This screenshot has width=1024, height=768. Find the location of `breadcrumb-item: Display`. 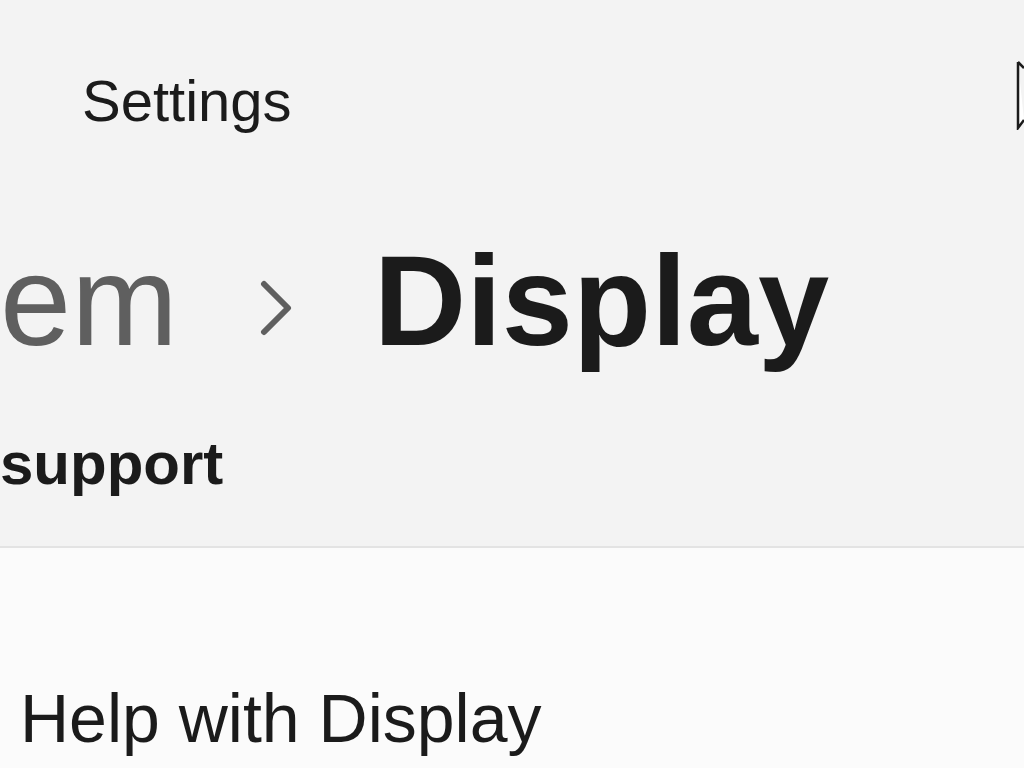

breadcrumb-item: Display is located at coordinates (601, 301).